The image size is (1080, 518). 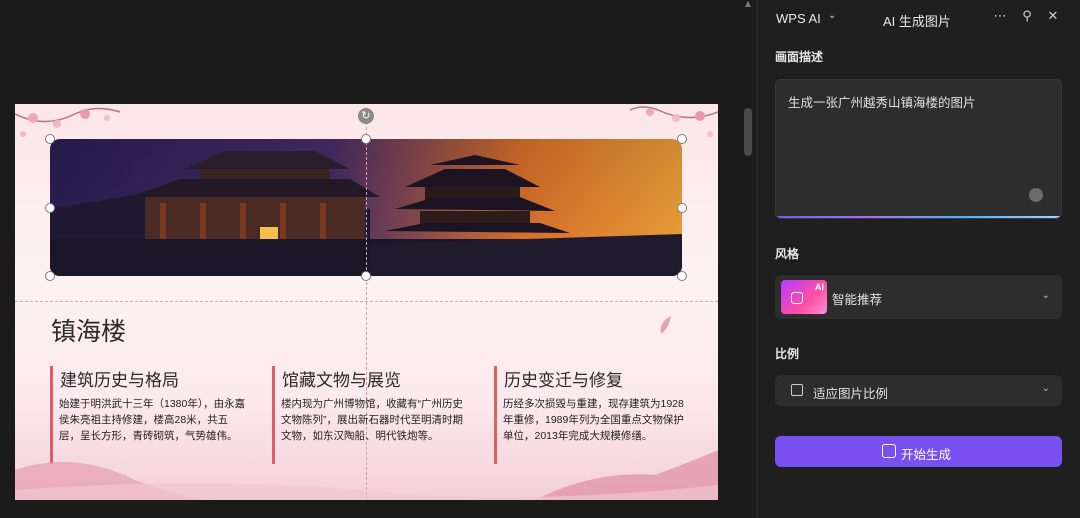 I want to click on style-thumbnail: AI, so click(x=804, y=297).